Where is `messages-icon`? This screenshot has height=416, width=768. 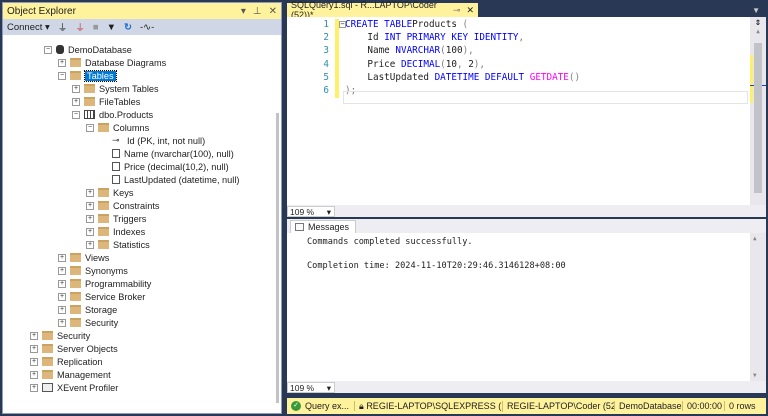
messages-icon is located at coordinates (299, 227).